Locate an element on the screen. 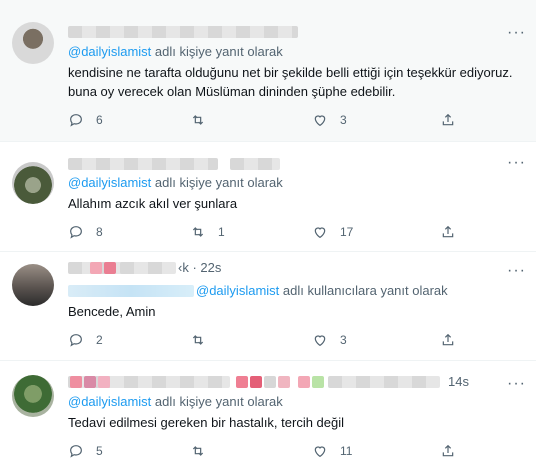 This screenshot has height=472, width=536. tweet-actions: 2 3 is located at coordinates (278, 340).